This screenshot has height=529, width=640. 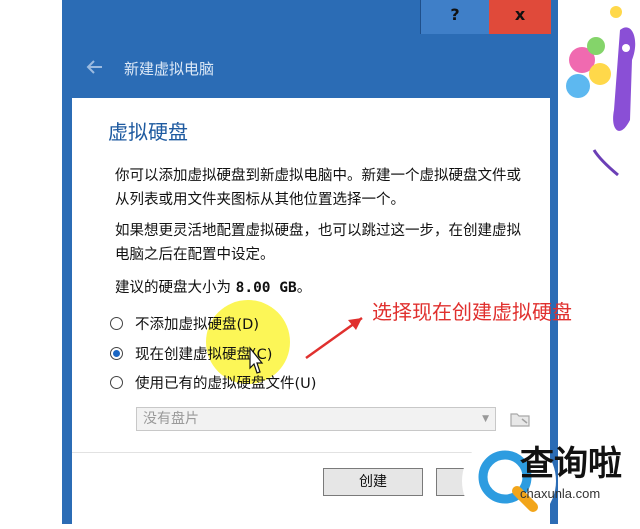 I want to click on create-button: 创建, so click(x=373, y=482).